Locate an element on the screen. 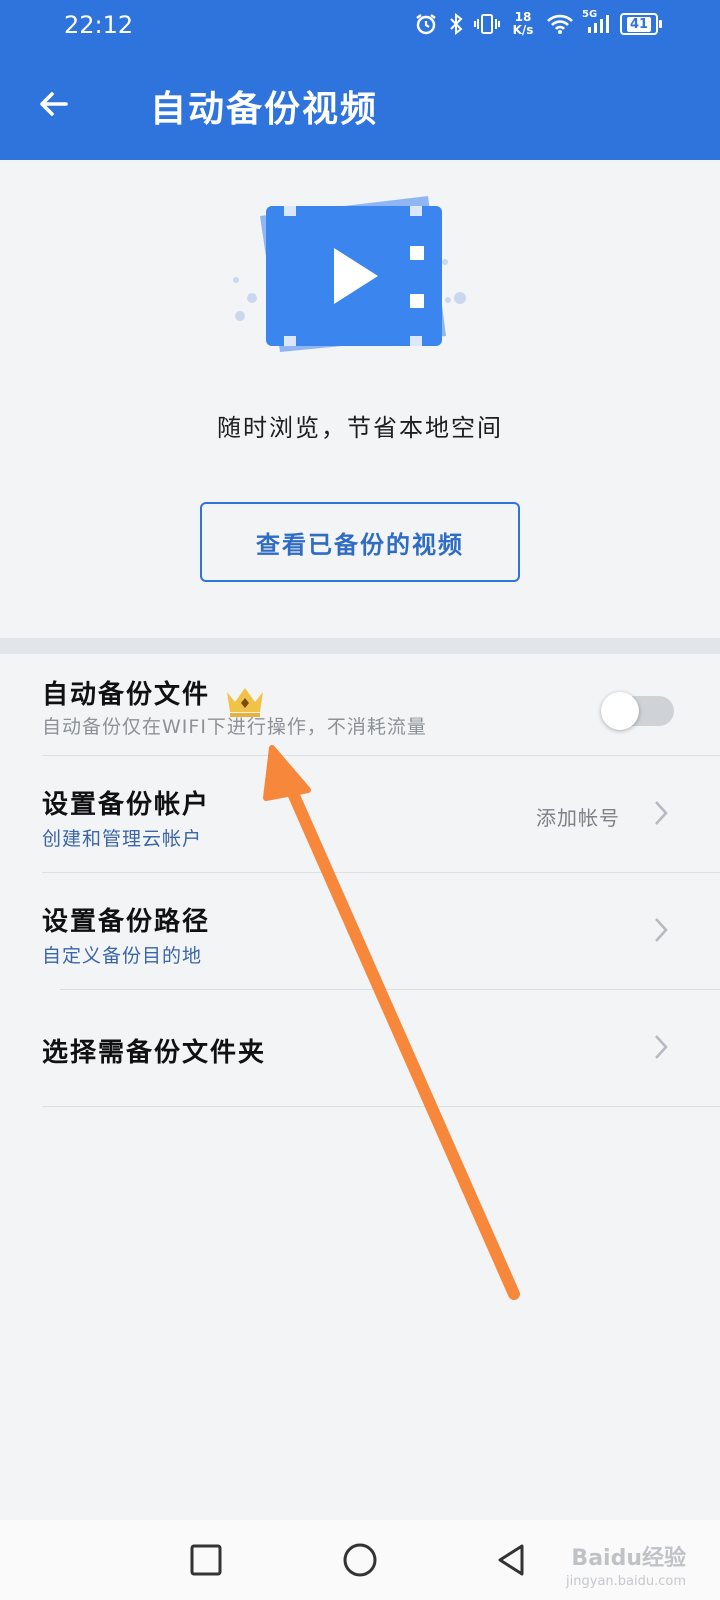 Image resolution: width=720 pixels, height=1600 pixels. wifi-icon is located at coordinates (560, 24).